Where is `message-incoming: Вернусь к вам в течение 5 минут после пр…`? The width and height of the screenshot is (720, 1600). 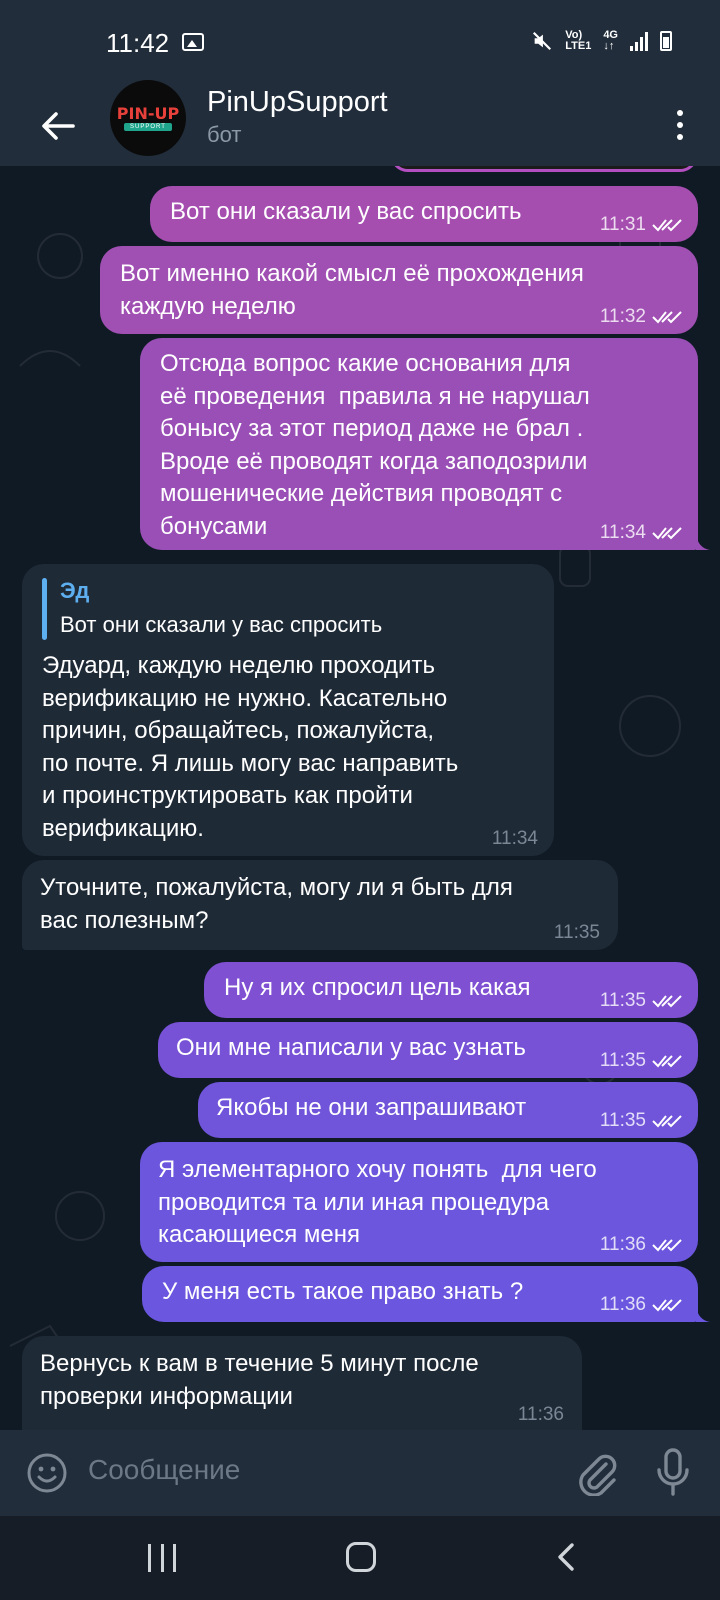 message-incoming: Вернусь к вам в течение 5 минут после пр… is located at coordinates (302, 1383).